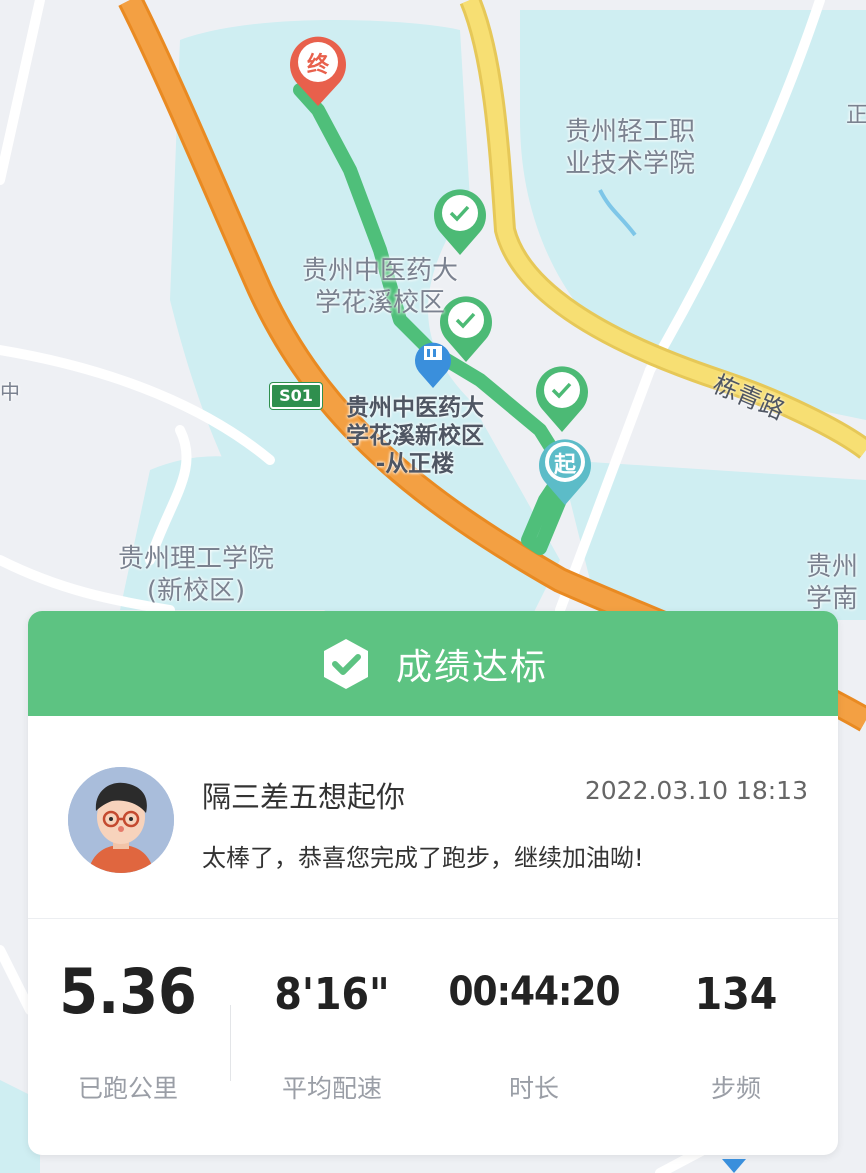 The image size is (866, 1173). Describe the element at coordinates (696, 790) in the screenshot. I see `run-timestamp: 2022.03.10 18:13` at that location.